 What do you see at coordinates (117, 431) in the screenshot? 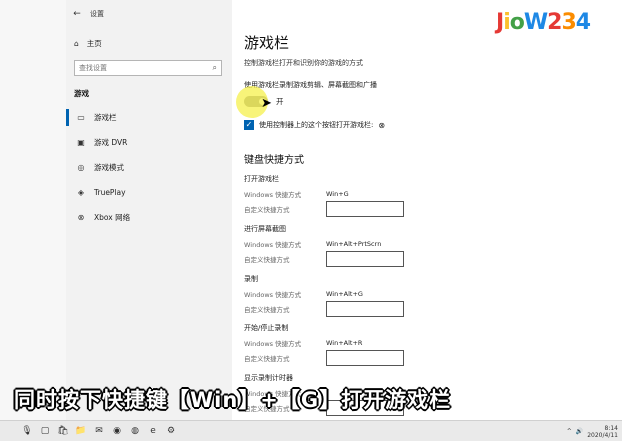
I see `chrome-icon: ◉` at bounding box center [117, 431].